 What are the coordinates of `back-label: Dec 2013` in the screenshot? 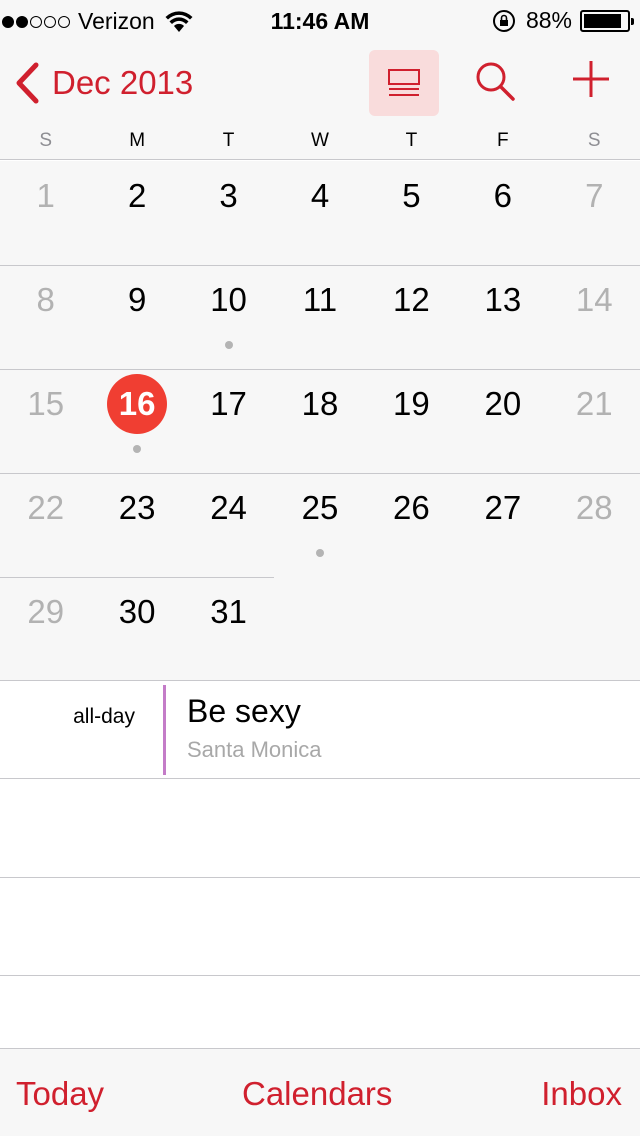 It's located at (123, 82).